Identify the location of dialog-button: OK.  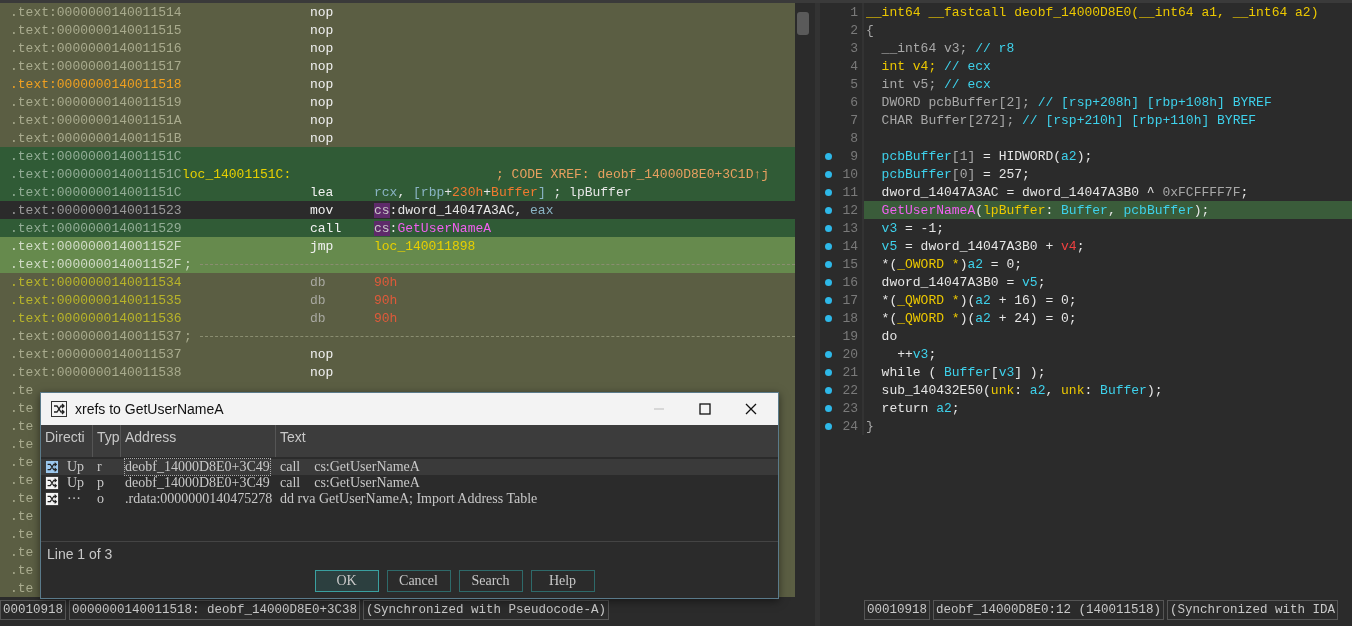
(346, 581).